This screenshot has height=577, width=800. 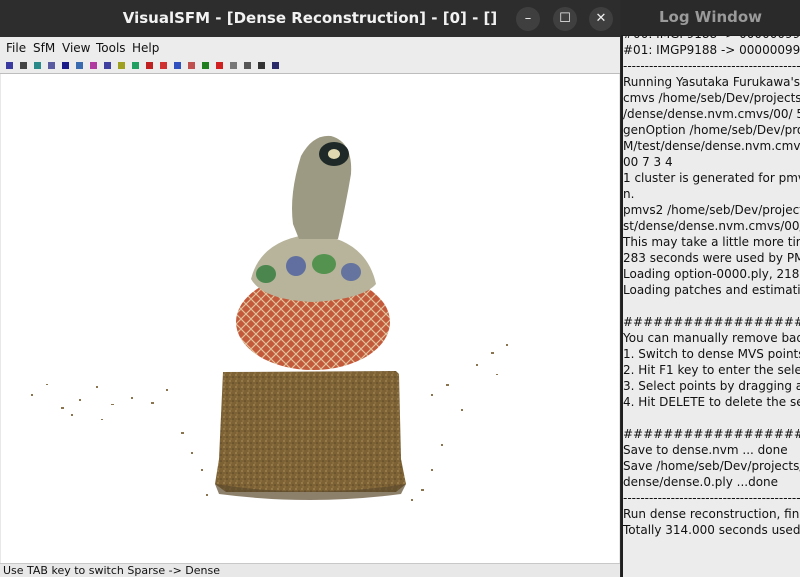 What do you see at coordinates (111, 48) in the screenshot?
I see `menu-tools: Tools` at bounding box center [111, 48].